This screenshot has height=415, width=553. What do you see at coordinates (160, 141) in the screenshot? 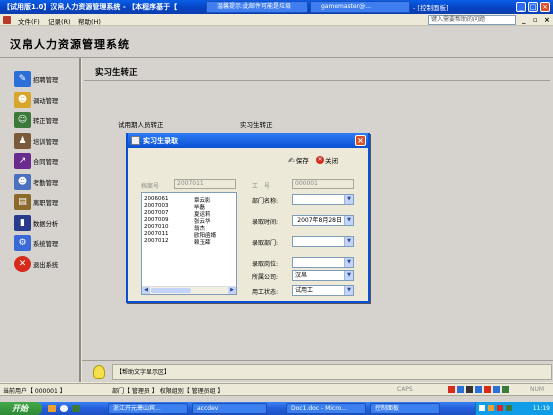
I see `dialog-title: 实习生录取` at bounding box center [160, 141].